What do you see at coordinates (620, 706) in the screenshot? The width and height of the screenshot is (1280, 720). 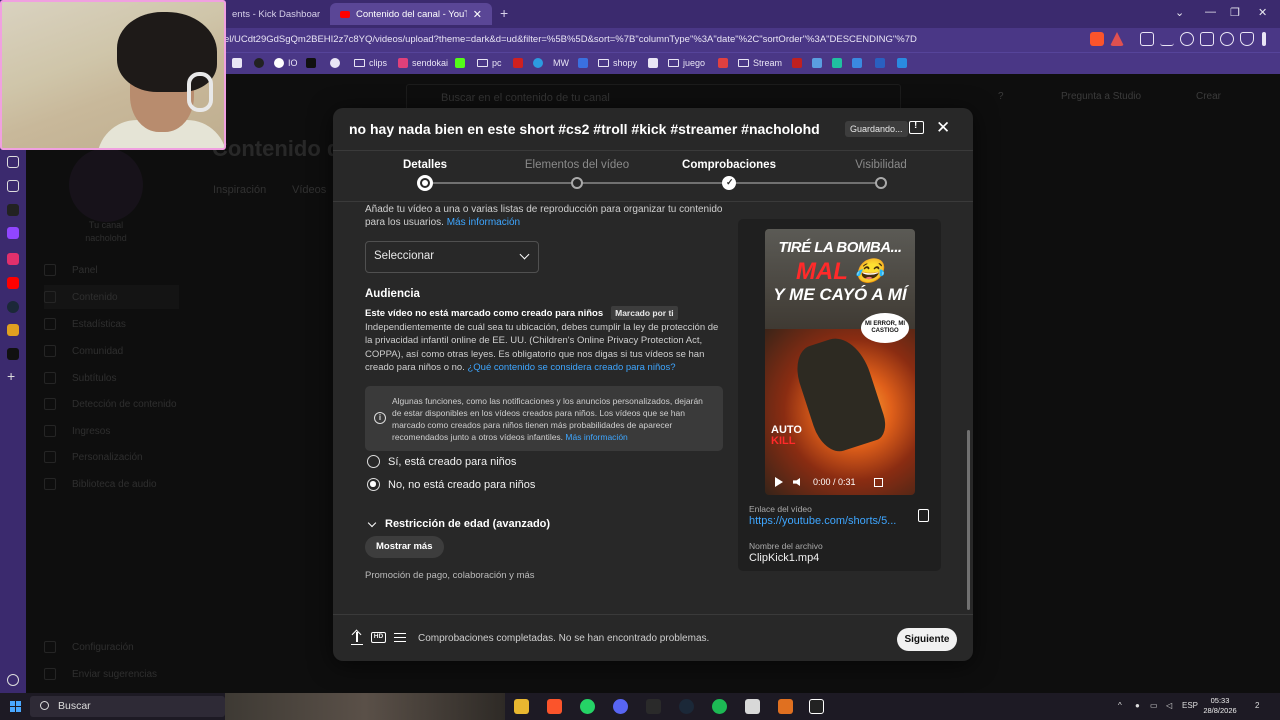 I see `discord-icon` at bounding box center [620, 706].